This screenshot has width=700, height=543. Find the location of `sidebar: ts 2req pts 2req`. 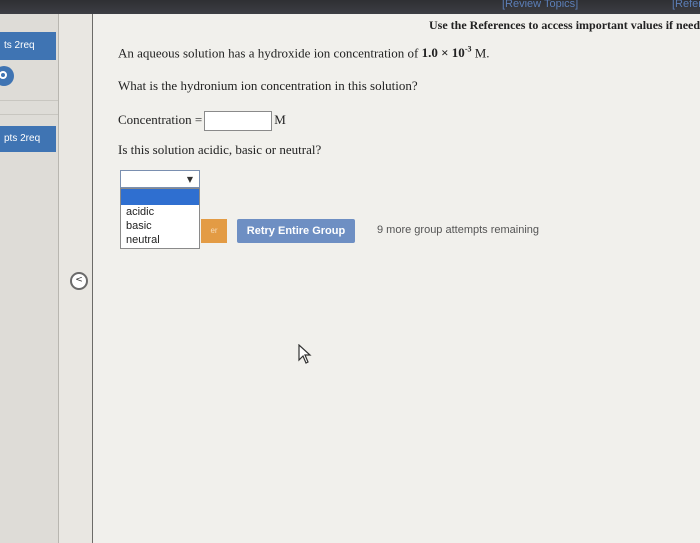

sidebar: ts 2req pts 2req is located at coordinates (29, 278).